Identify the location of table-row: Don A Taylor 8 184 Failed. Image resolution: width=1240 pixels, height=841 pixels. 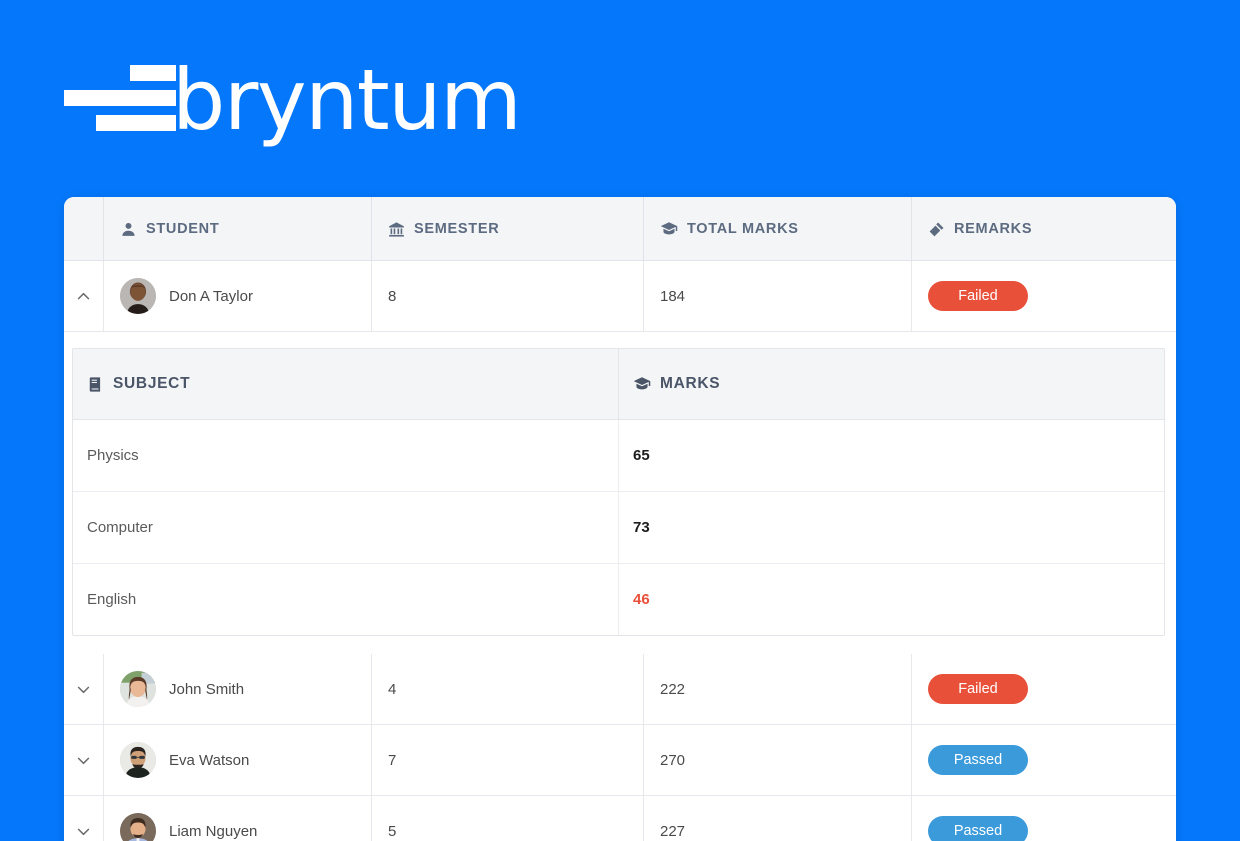
(620, 296).